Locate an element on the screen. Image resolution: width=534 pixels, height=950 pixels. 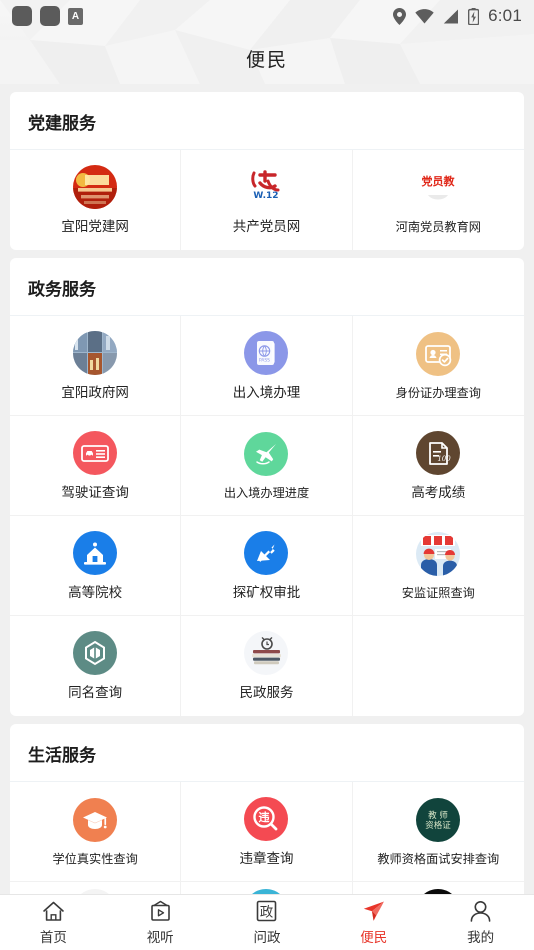
svg-text: 党员教 is located at coordinates (439, 181).